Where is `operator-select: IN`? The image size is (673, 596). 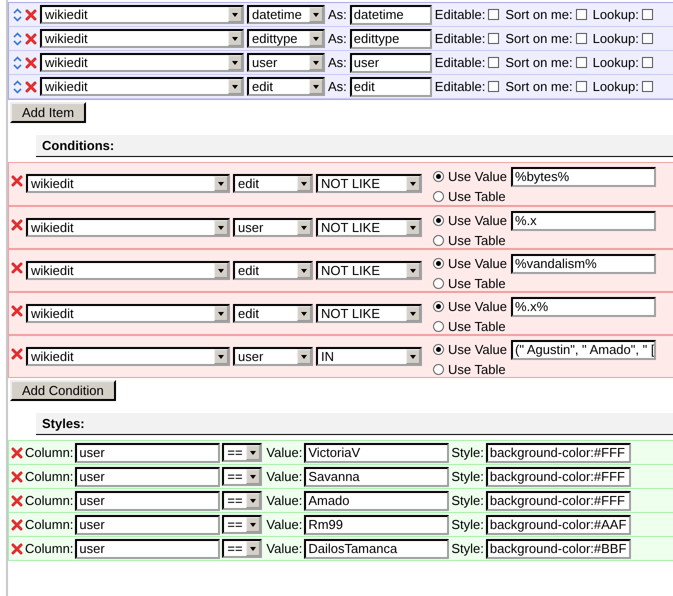 operator-select: IN is located at coordinates (369, 356).